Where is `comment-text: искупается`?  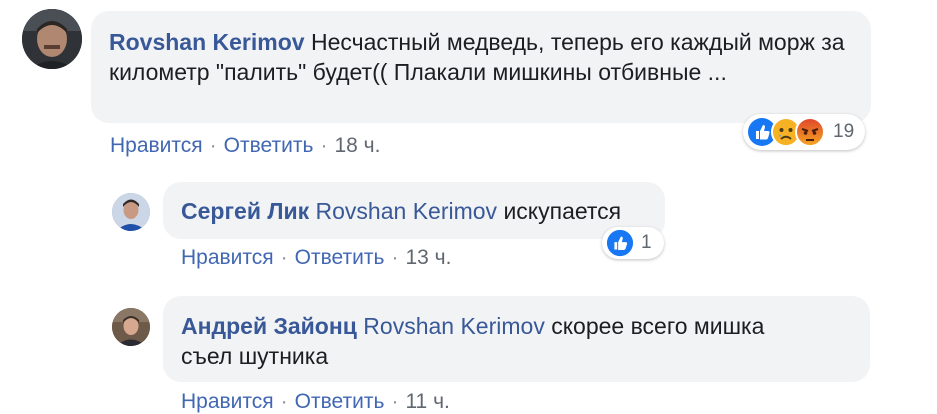
comment-text: искупается is located at coordinates (562, 211).